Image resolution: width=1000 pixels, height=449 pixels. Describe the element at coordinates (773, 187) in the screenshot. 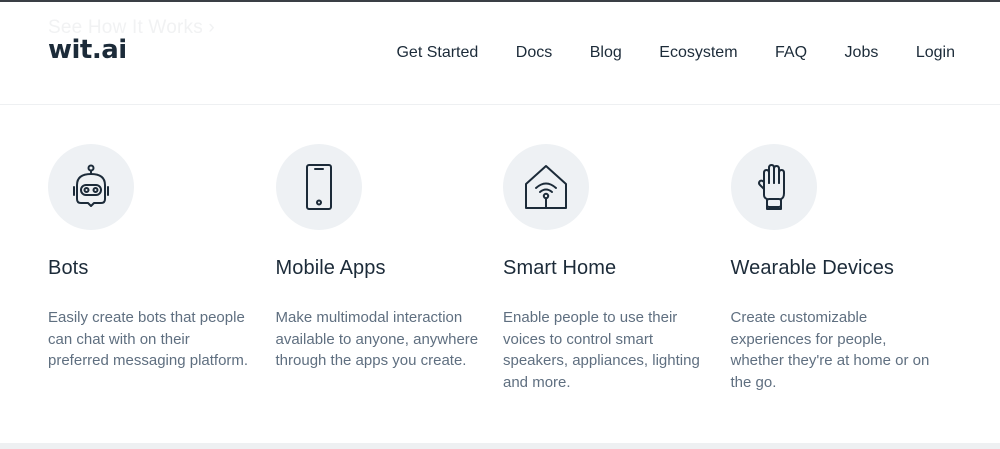

I see `wearable-glove-icon` at that location.